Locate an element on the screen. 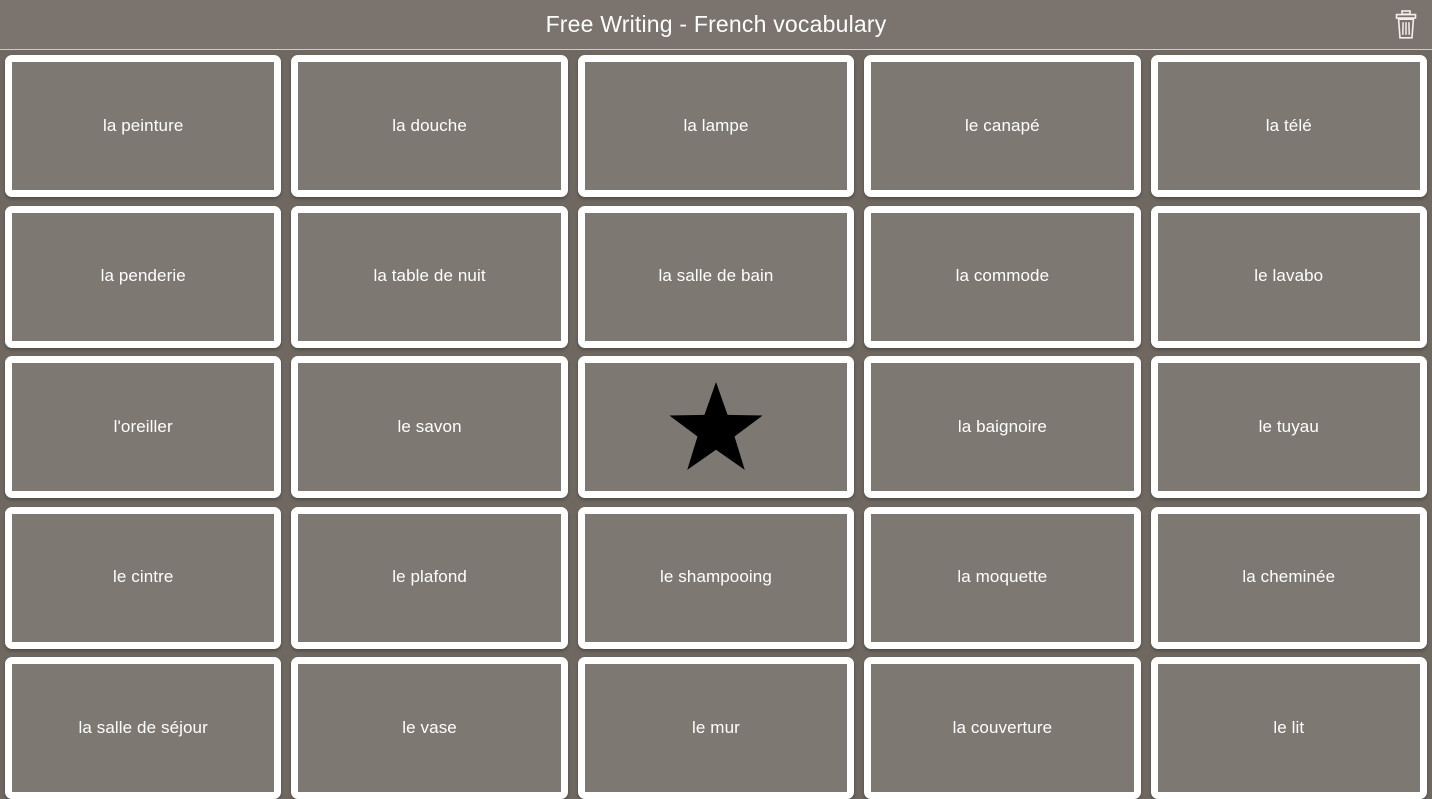  card-label: la couverture is located at coordinates (1002, 727).